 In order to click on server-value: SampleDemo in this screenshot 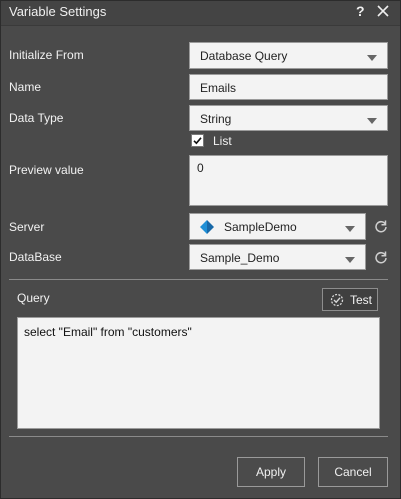, I will do `click(260, 227)`.